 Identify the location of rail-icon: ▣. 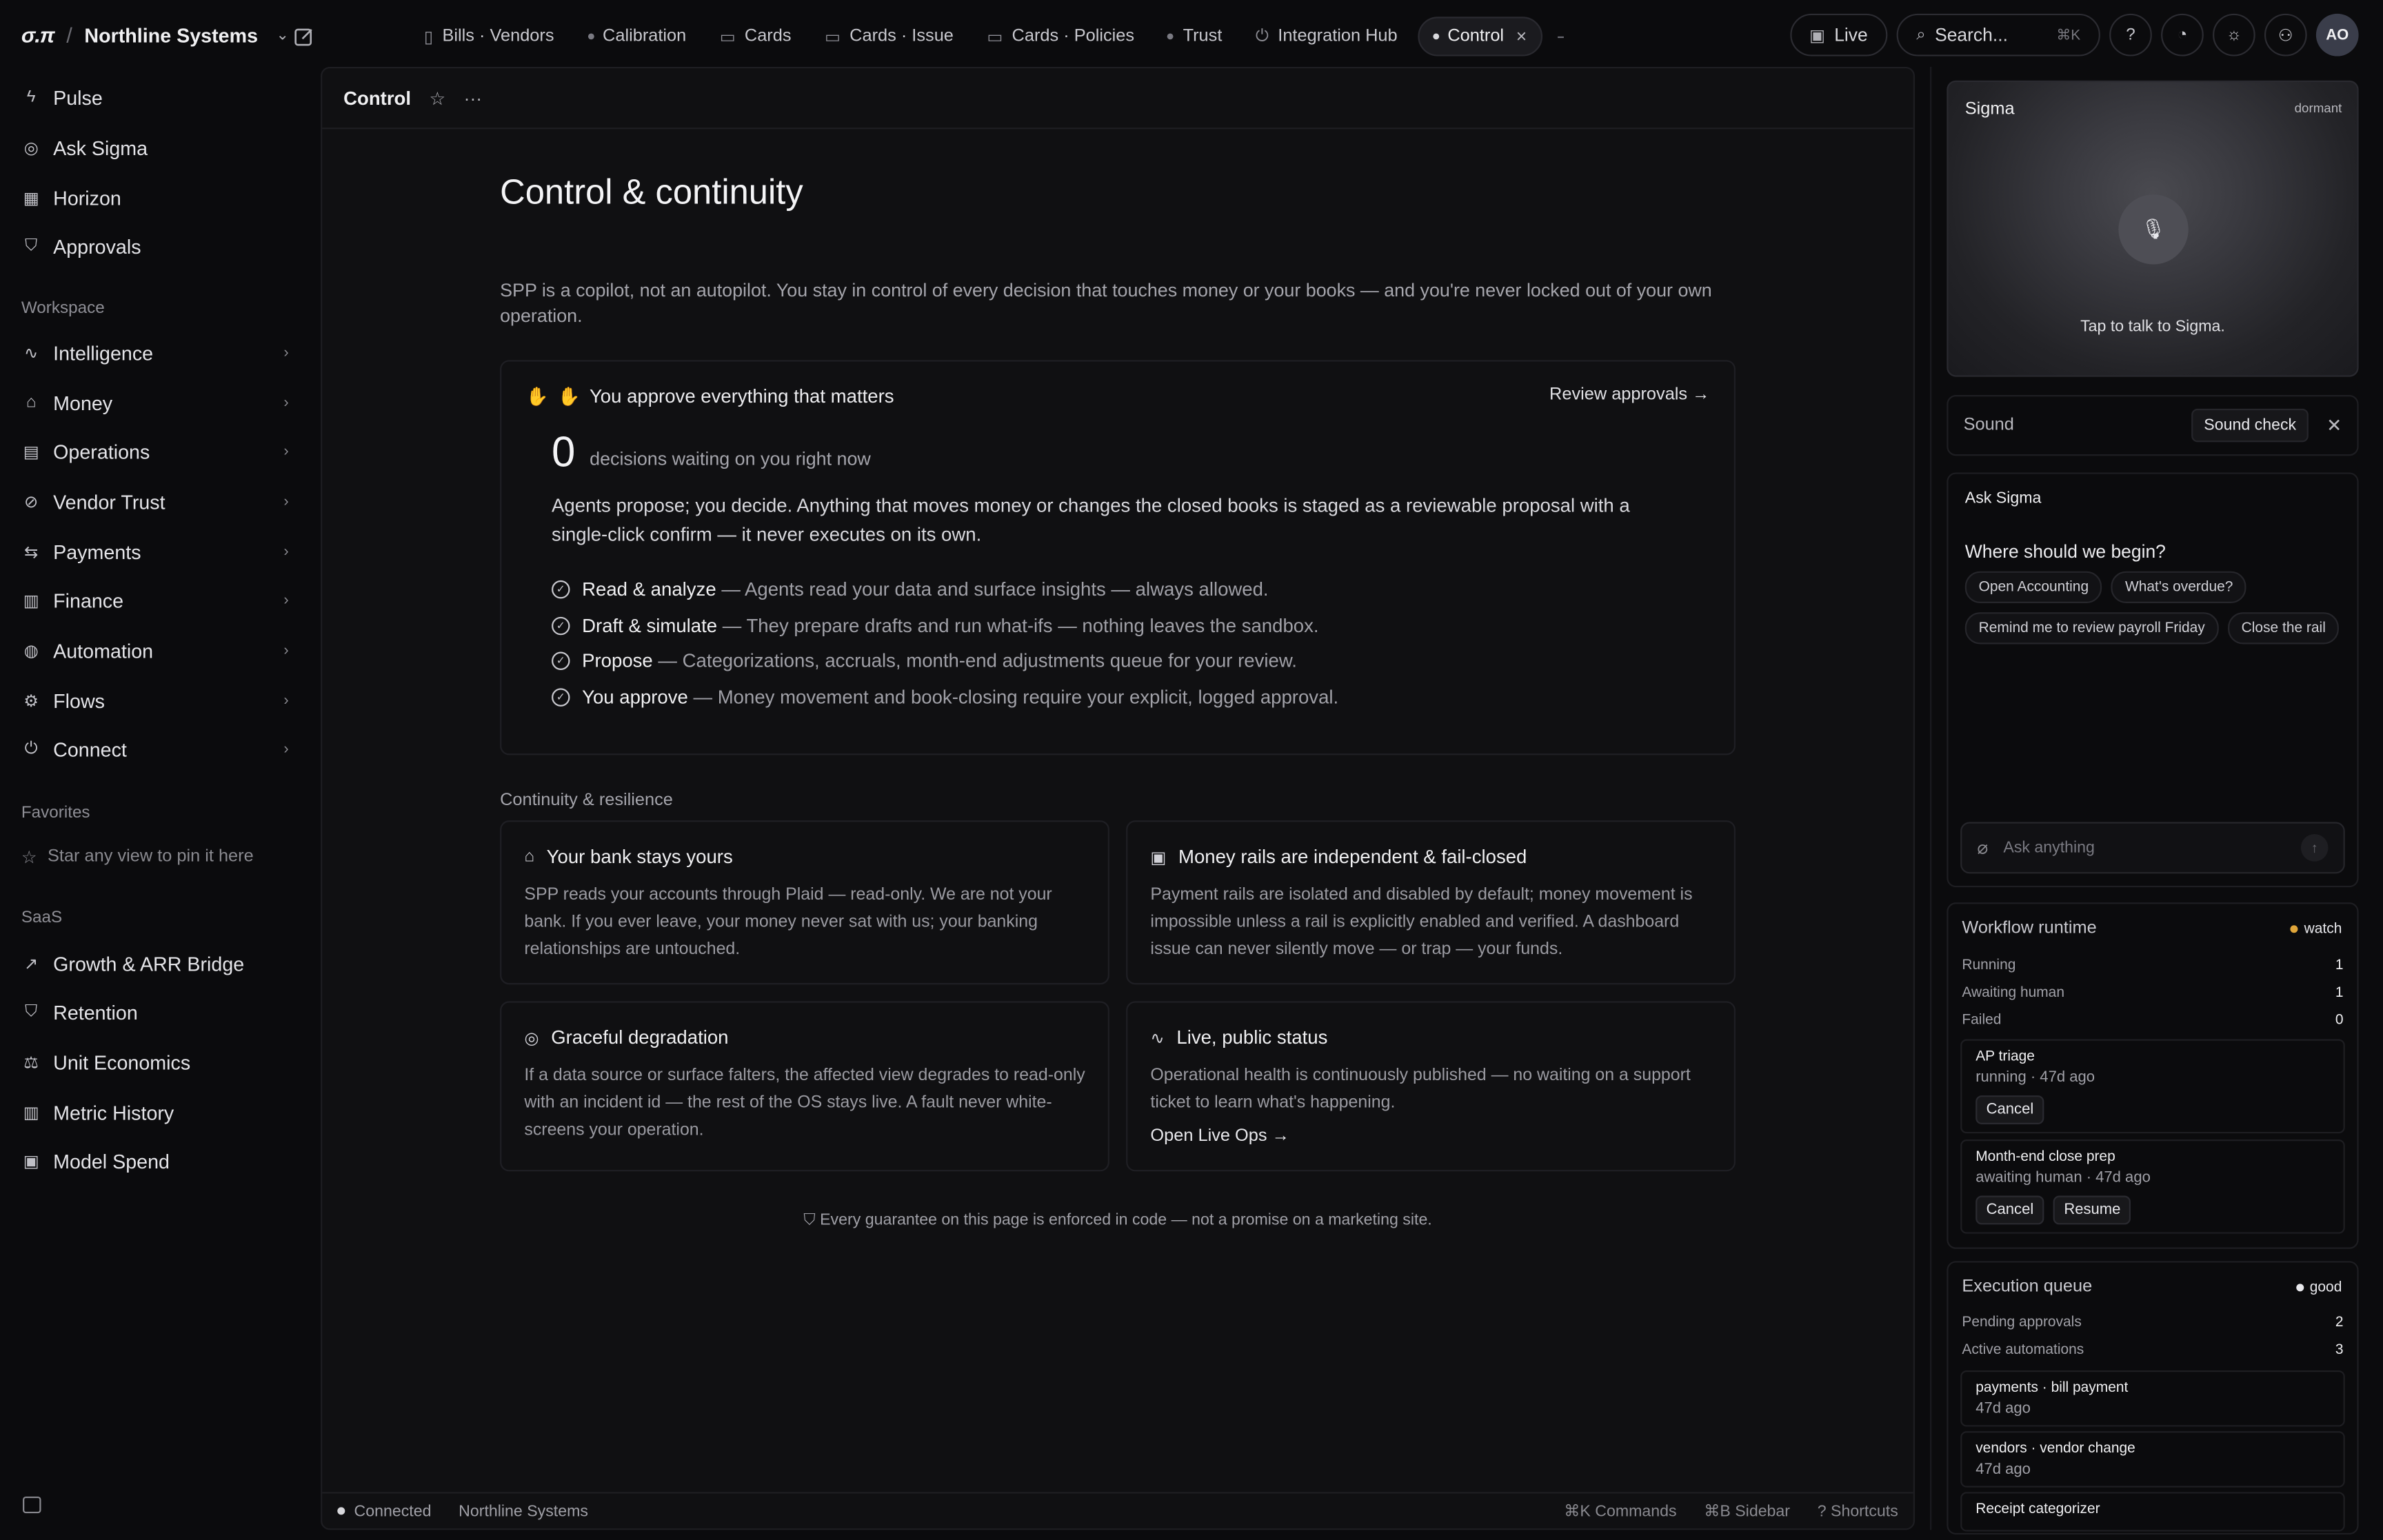
(1158, 858).